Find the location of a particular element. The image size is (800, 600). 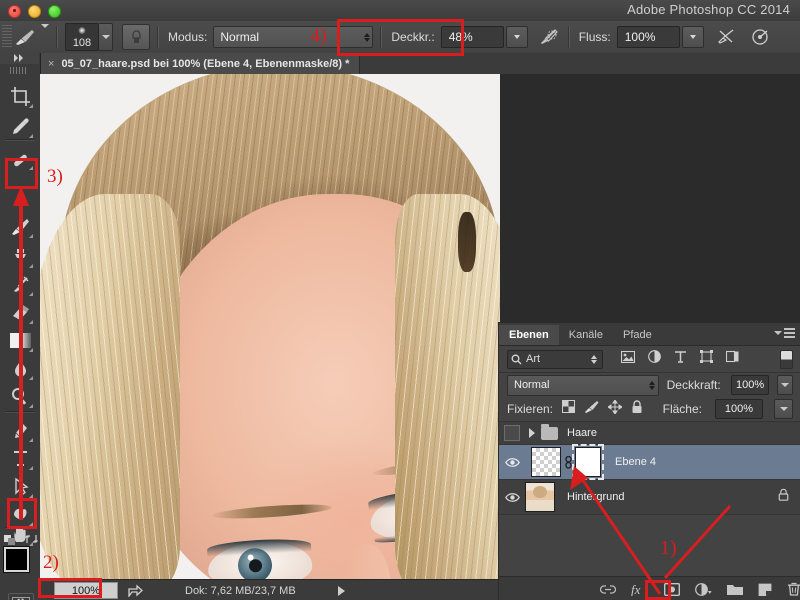

table-row: Ebene 4 is located at coordinates (649, 462).